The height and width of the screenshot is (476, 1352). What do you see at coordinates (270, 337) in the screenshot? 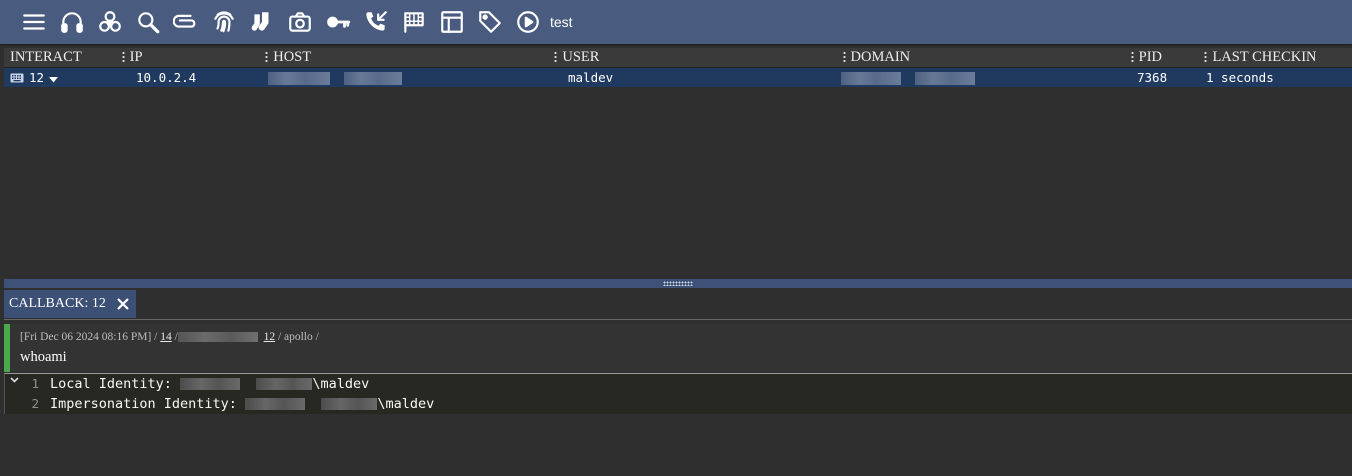
I see `callback-link: 12` at bounding box center [270, 337].